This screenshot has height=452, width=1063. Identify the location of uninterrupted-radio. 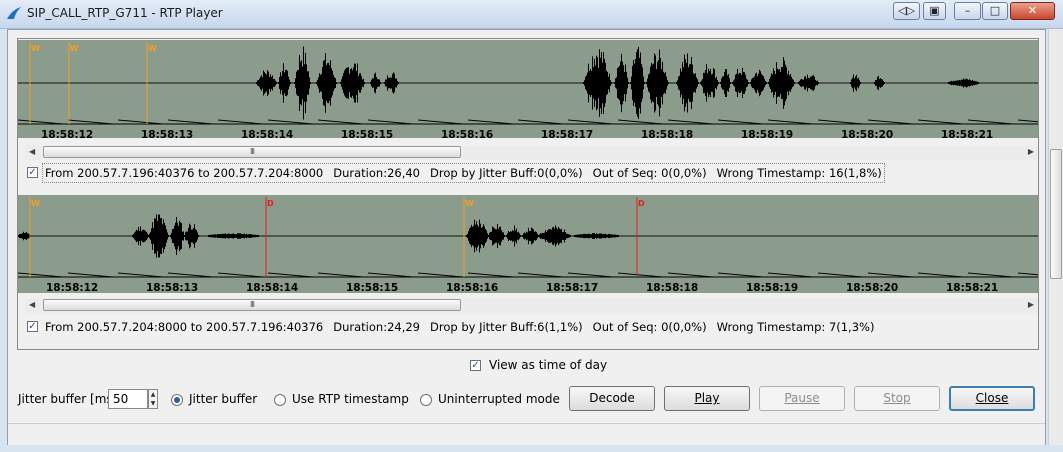
(426, 400).